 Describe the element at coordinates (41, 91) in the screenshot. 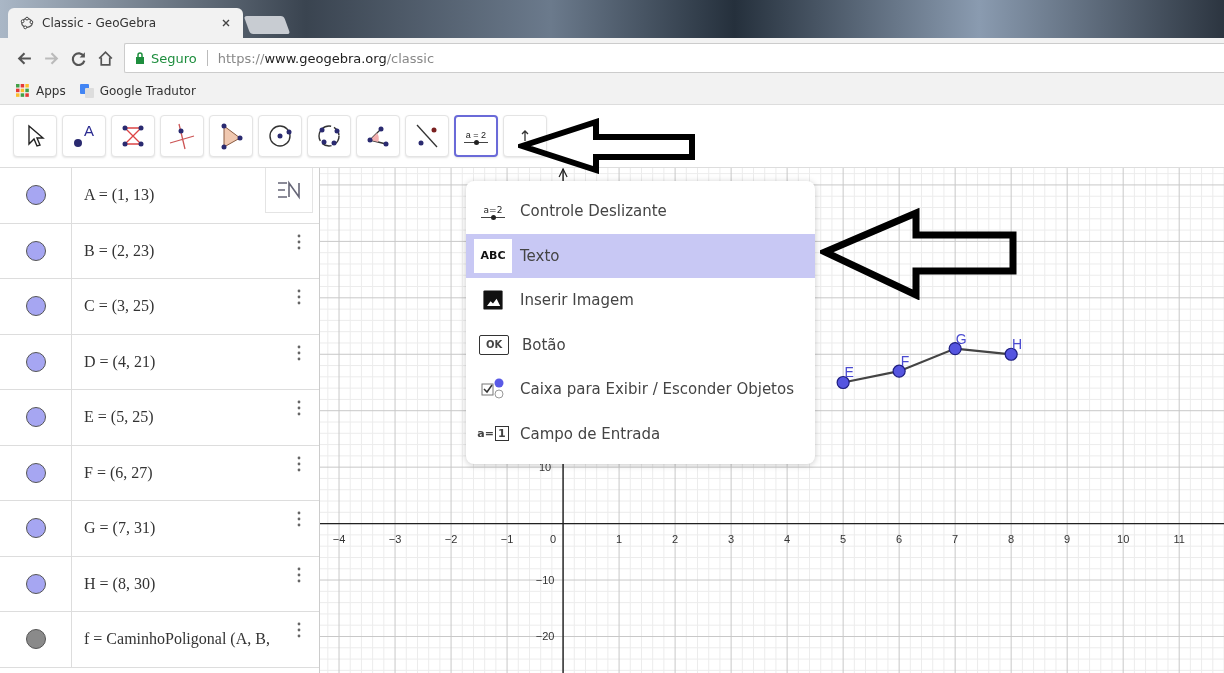

I see `bookmark-link: Apps` at that location.